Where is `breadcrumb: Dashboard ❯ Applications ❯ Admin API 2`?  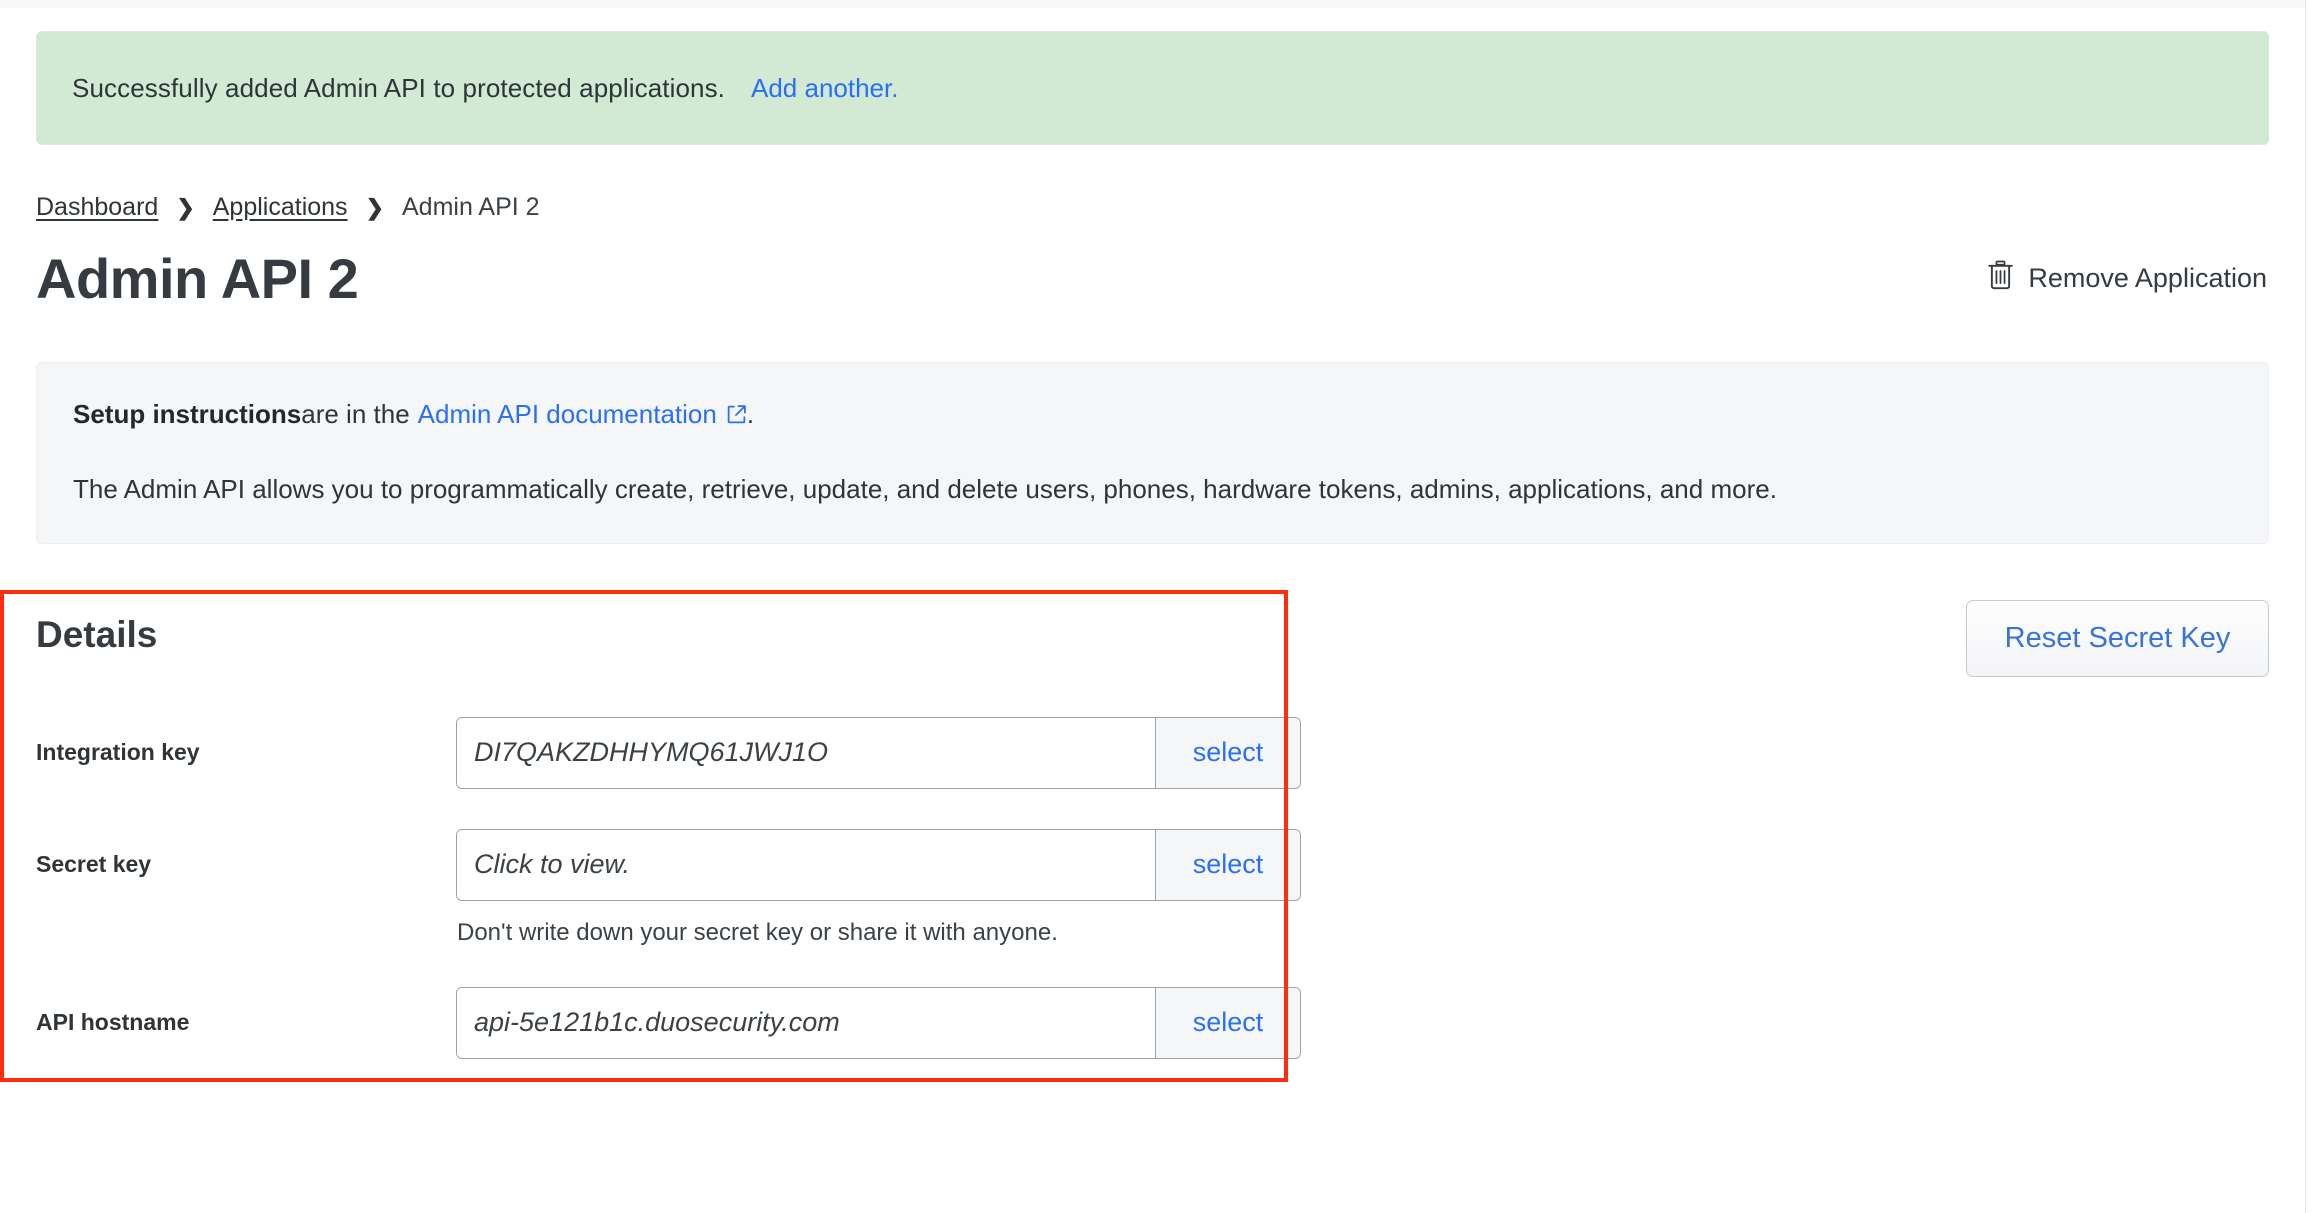
breadcrumb: Dashboard ❯ Applications ❯ Admin API 2 is located at coordinates (1152, 207).